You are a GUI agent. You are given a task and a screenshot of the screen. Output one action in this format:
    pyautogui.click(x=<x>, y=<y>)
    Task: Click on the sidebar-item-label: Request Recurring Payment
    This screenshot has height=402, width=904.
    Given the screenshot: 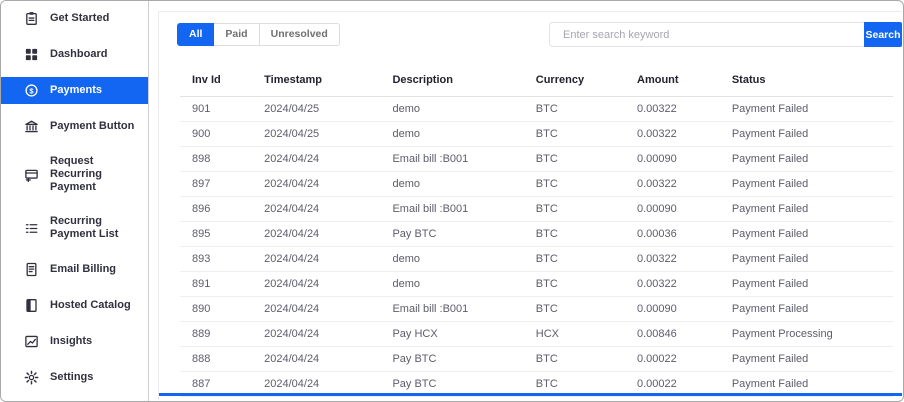 What is the action you would take?
    pyautogui.click(x=76, y=174)
    